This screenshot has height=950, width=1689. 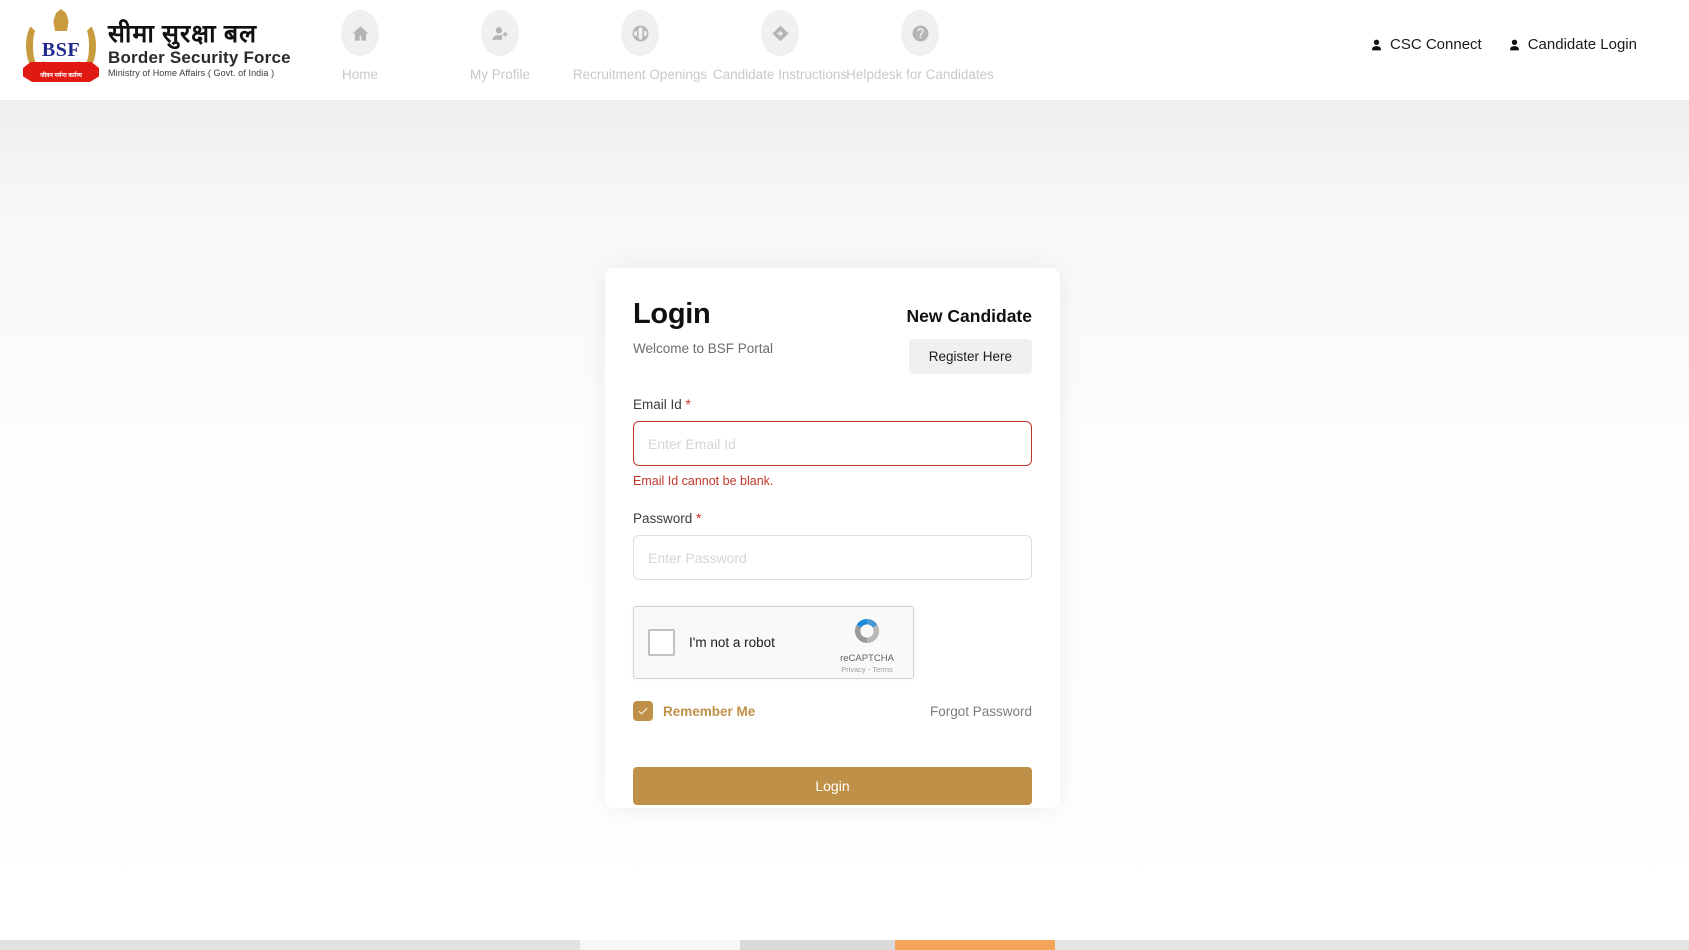 What do you see at coordinates (970, 356) in the screenshot?
I see `register-here-button: Register Here` at bounding box center [970, 356].